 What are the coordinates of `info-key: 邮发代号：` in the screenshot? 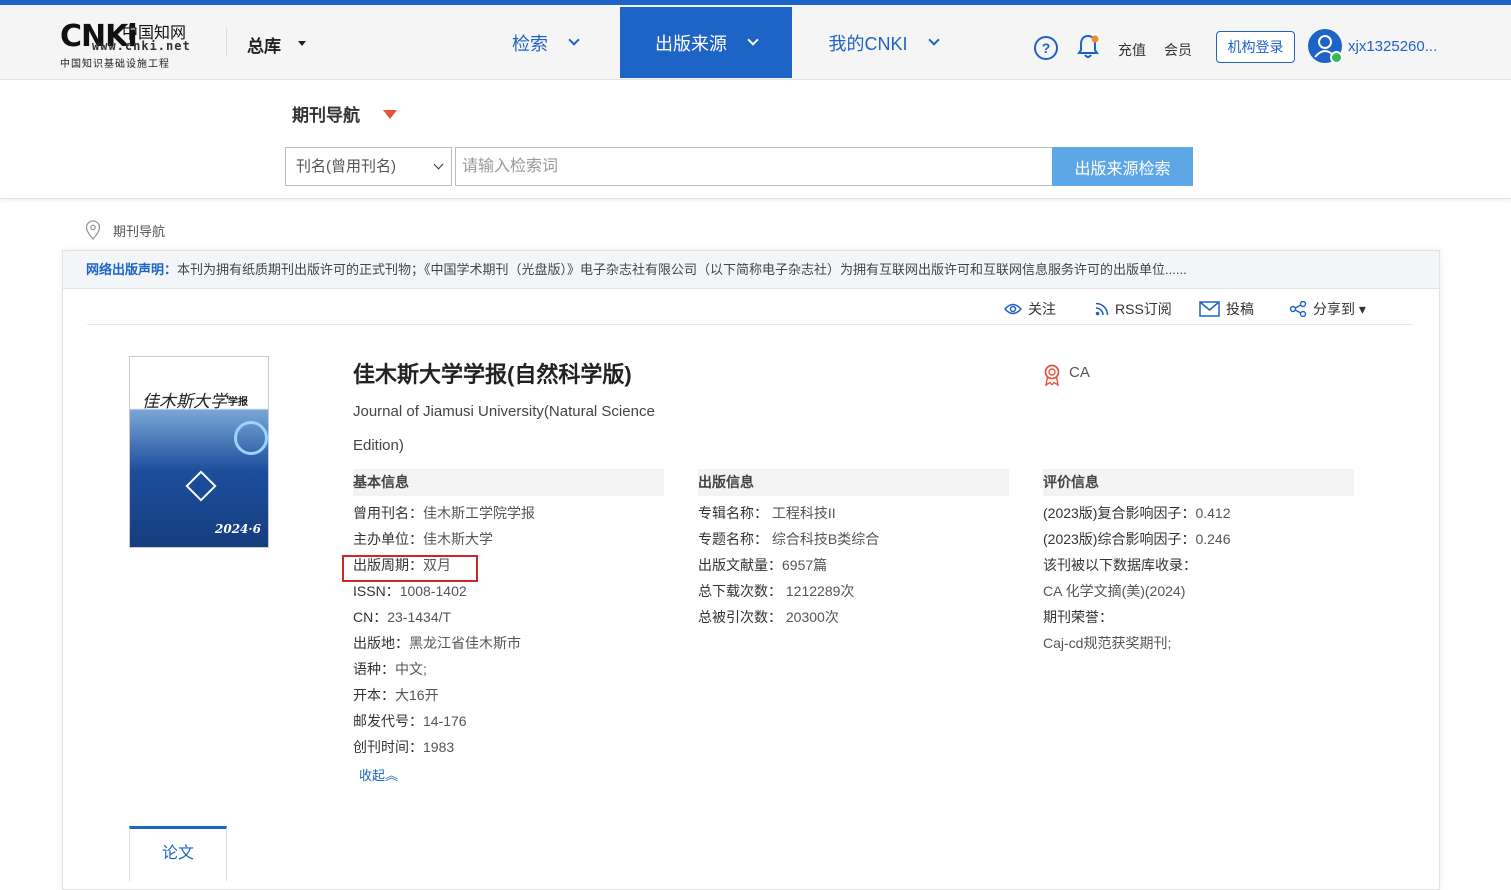 It's located at (388, 721).